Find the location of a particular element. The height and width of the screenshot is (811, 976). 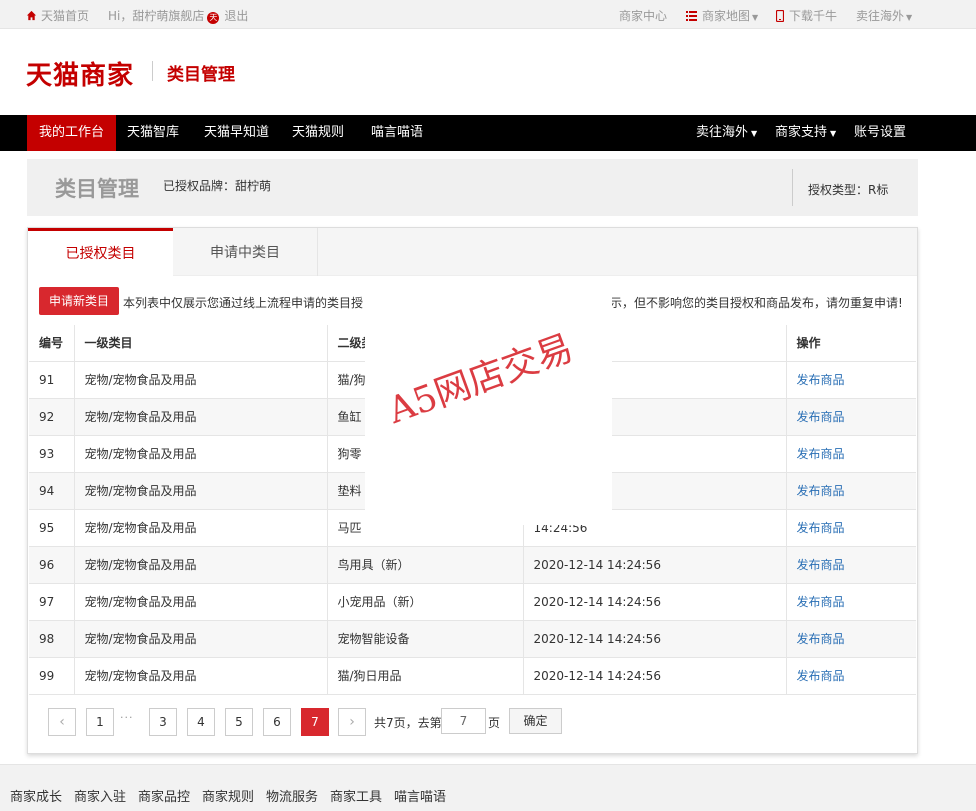

footer-link: 商家品控 is located at coordinates (164, 795).